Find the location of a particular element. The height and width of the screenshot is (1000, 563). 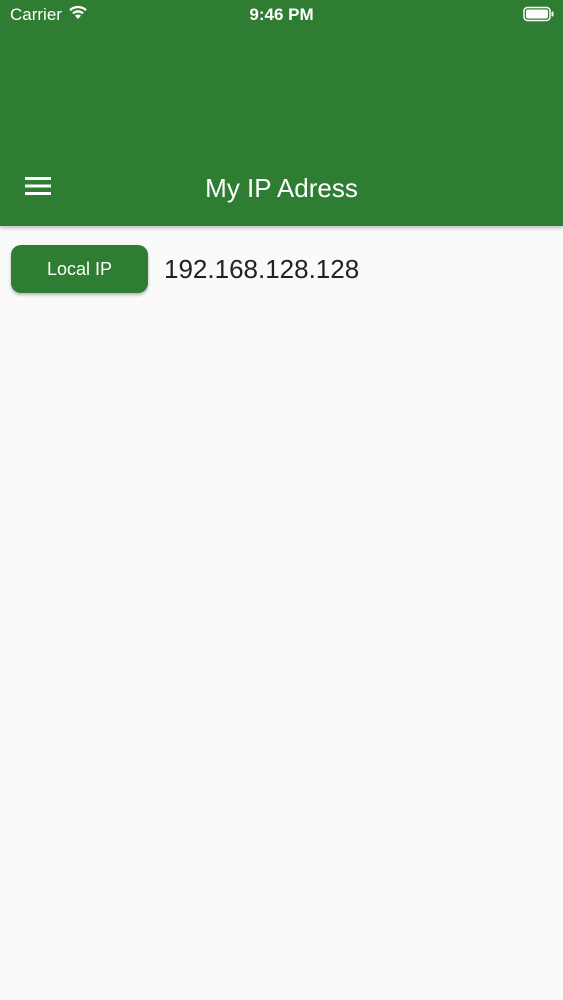

ip-address-value: 192.168.128.128 is located at coordinates (262, 269).